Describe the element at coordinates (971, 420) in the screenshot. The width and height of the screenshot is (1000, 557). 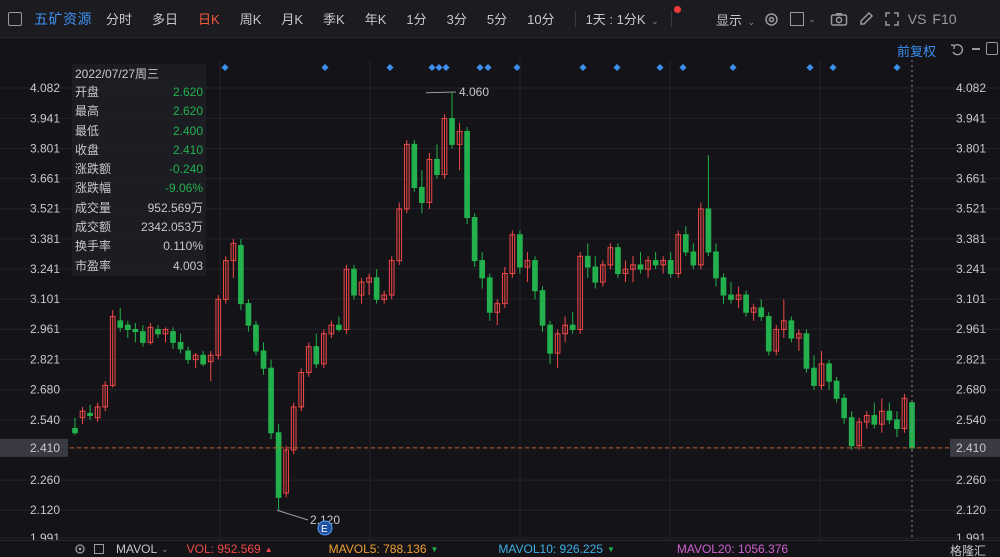
I see `y-tick-right: 2.540` at that location.